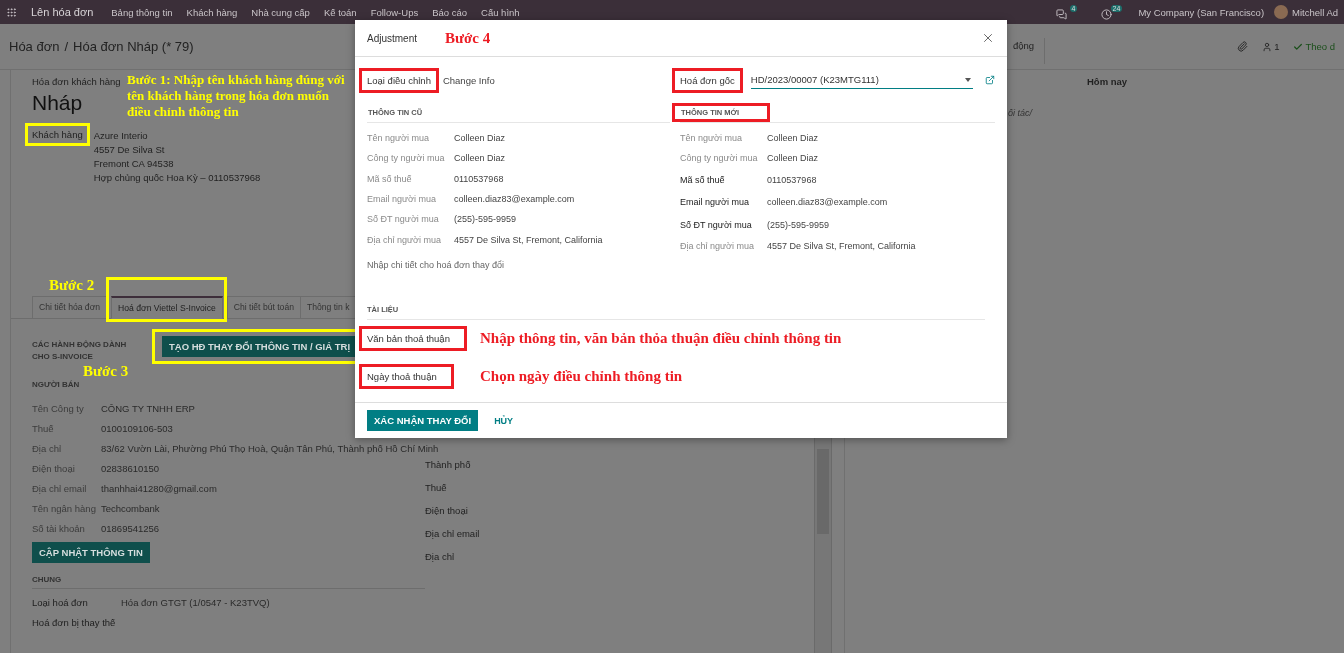 The height and width of the screenshot is (653, 1344). I want to click on address-line: Azure Interio, so click(120, 136).